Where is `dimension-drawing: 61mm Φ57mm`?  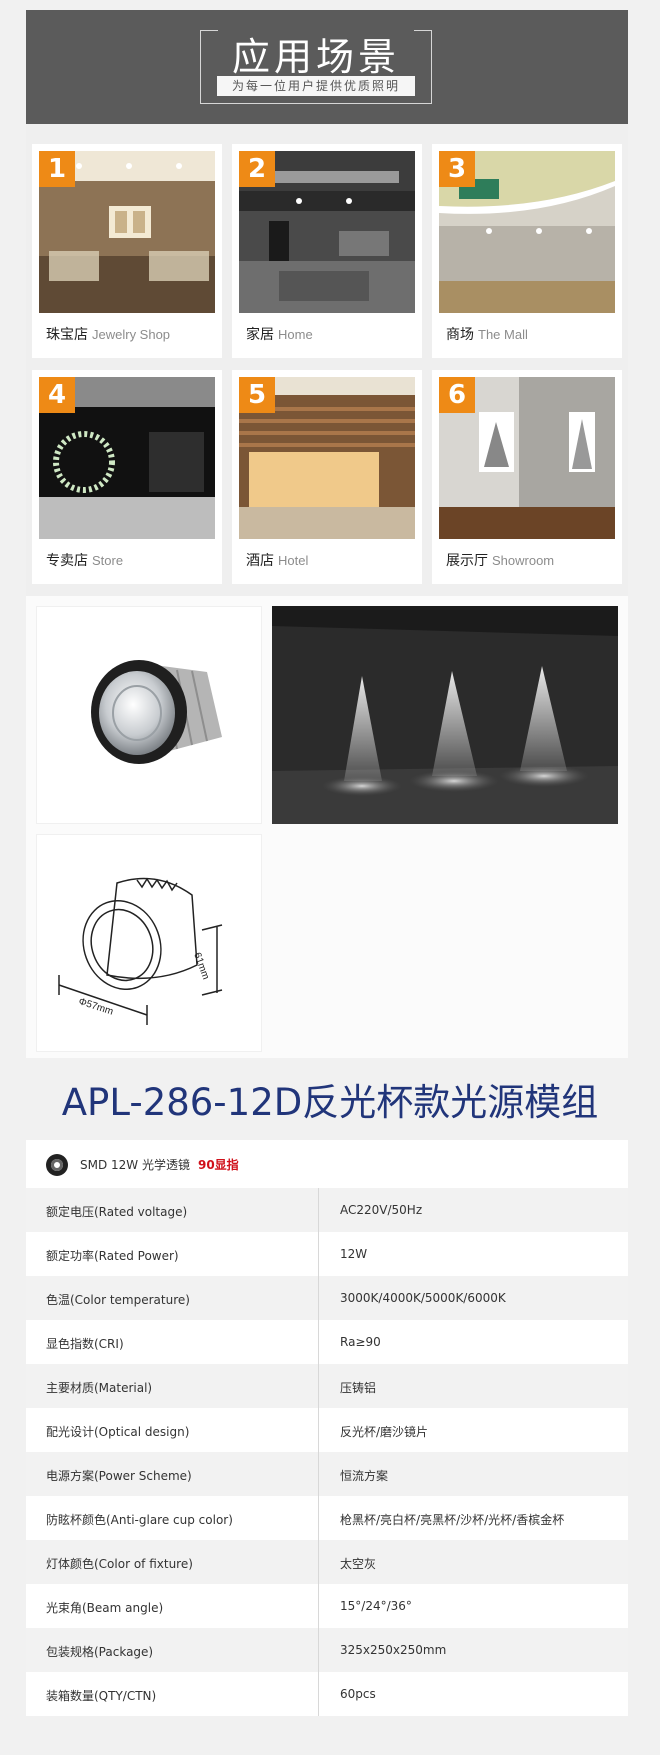
dimension-drawing: 61mm Φ57mm is located at coordinates (149, 943).